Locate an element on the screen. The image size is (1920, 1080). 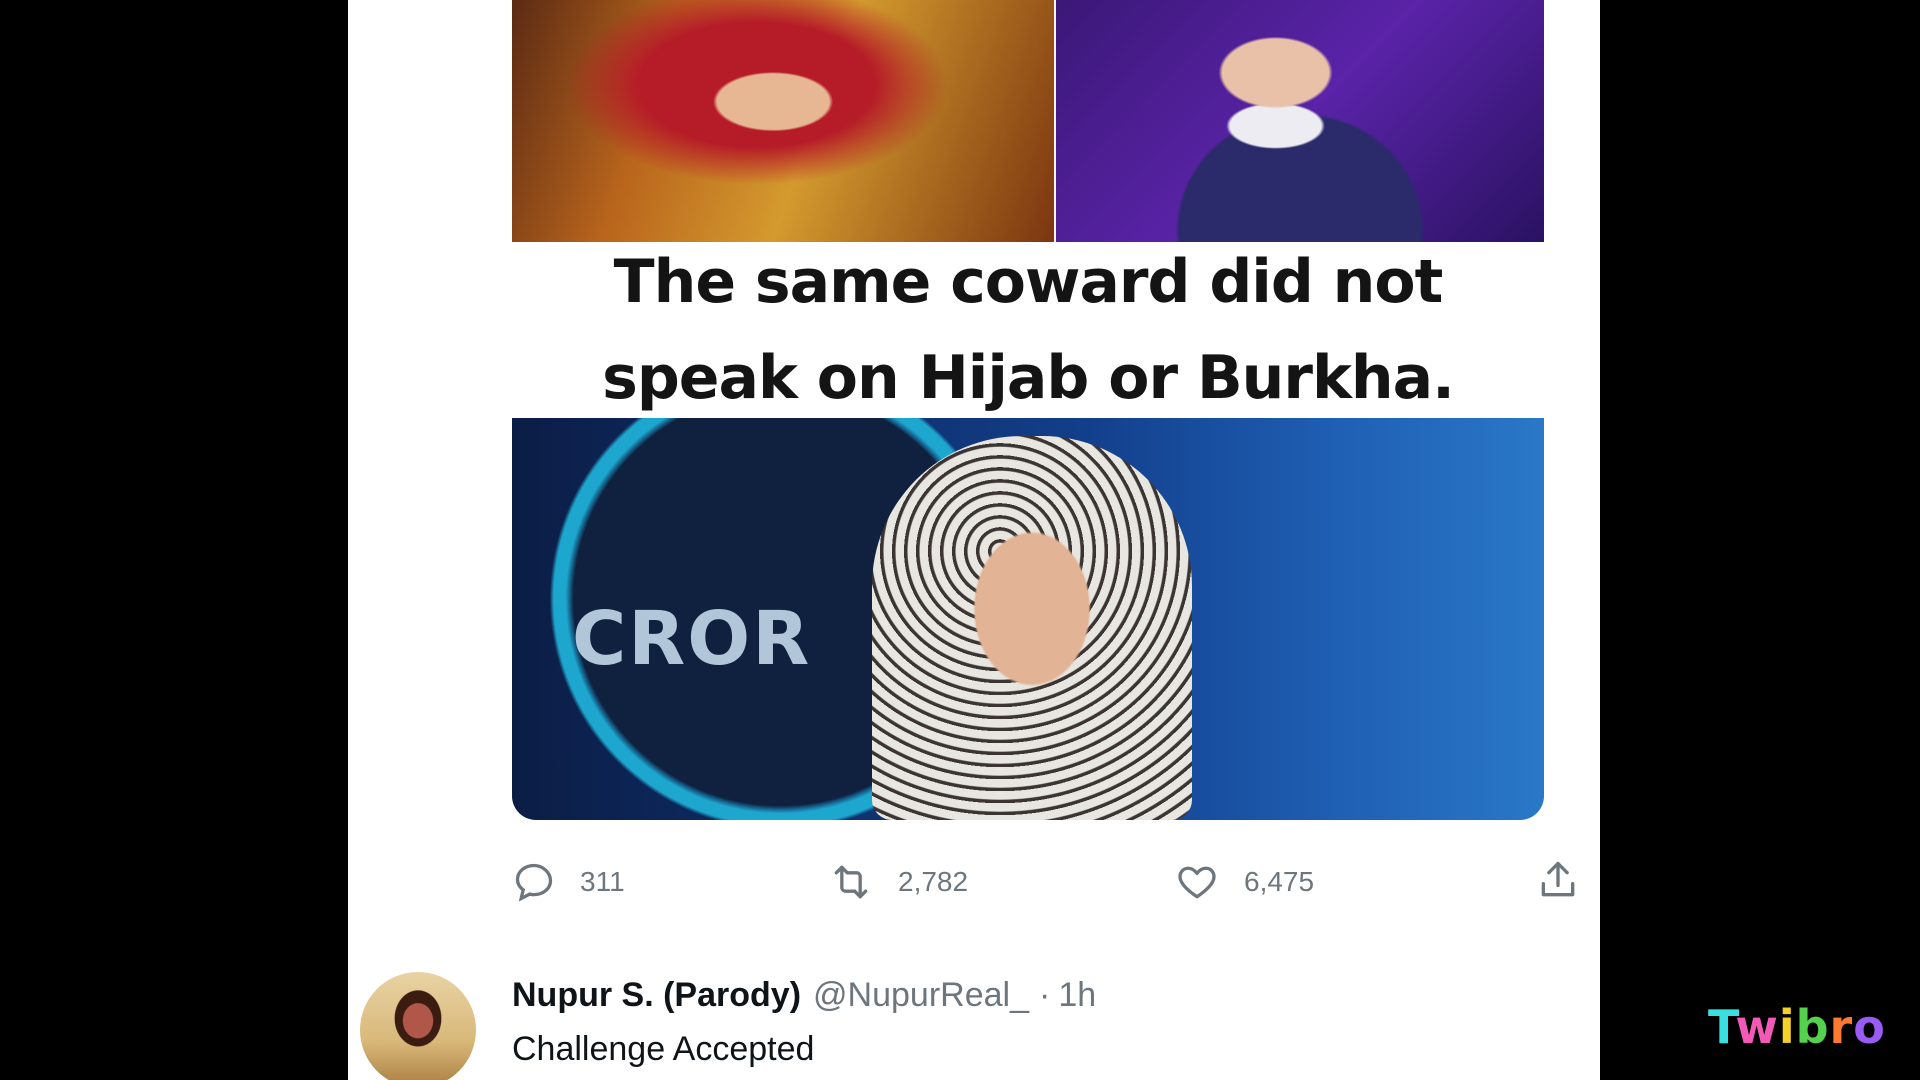
watermark-letter: w is located at coordinates (1757, 1027).